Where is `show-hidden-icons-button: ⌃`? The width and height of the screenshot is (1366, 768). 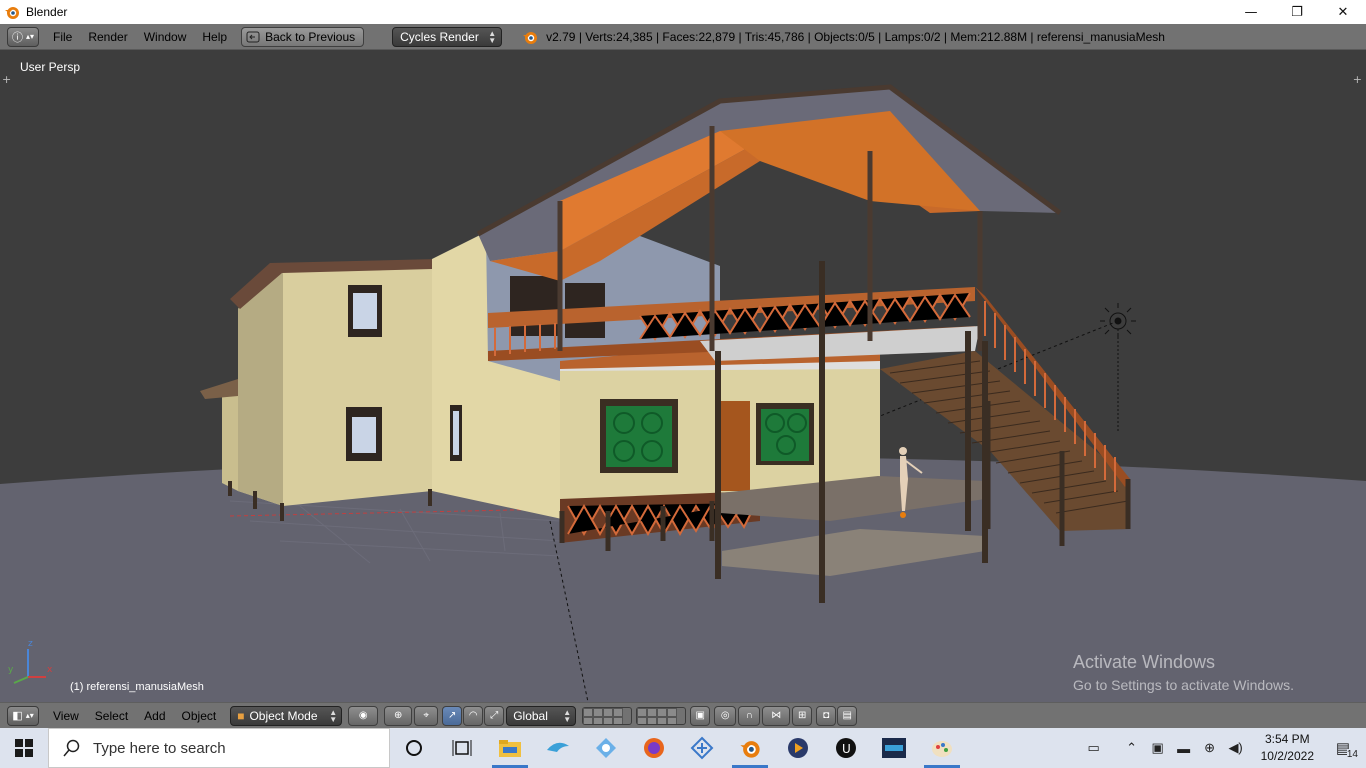
show-hidden-icons-button: ⌃ is located at coordinates (1132, 748).